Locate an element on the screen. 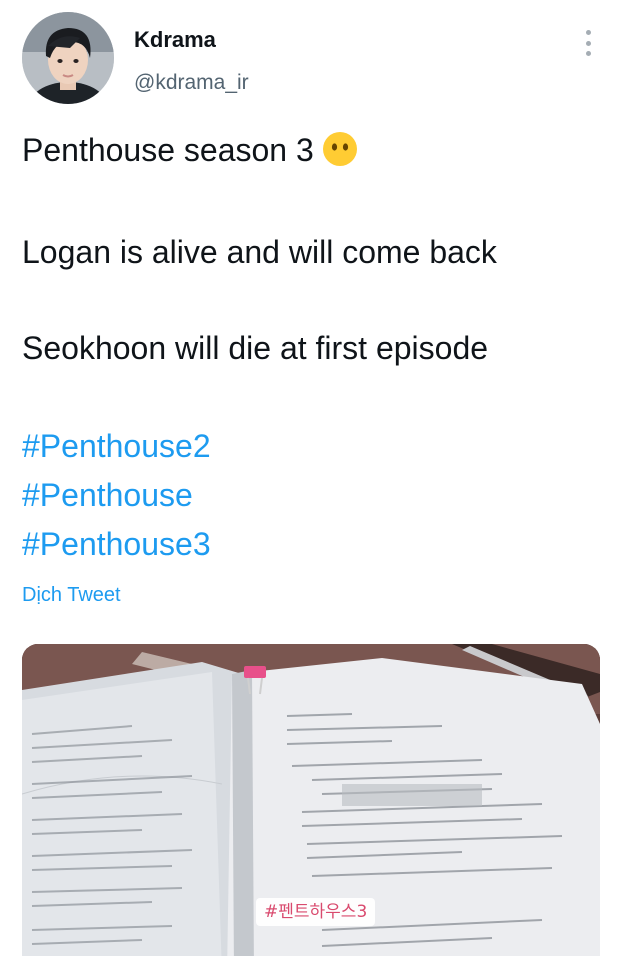 The height and width of the screenshot is (956, 620). tweet-line: Penthouse season 3 is located at coordinates (312, 153).